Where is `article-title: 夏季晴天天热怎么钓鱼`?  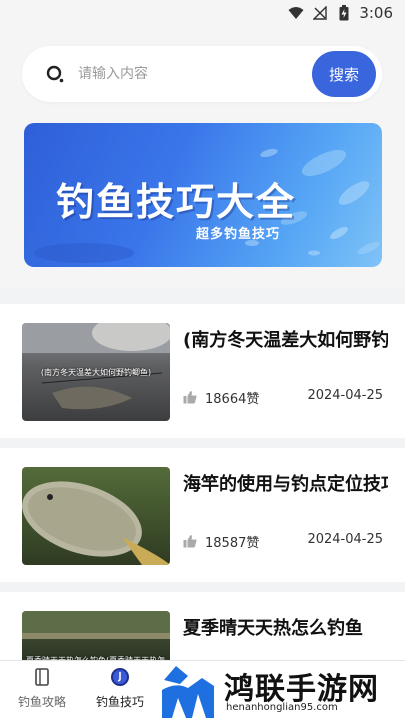 article-title: 夏季晴天天热怎么钓鱼 is located at coordinates (273, 628).